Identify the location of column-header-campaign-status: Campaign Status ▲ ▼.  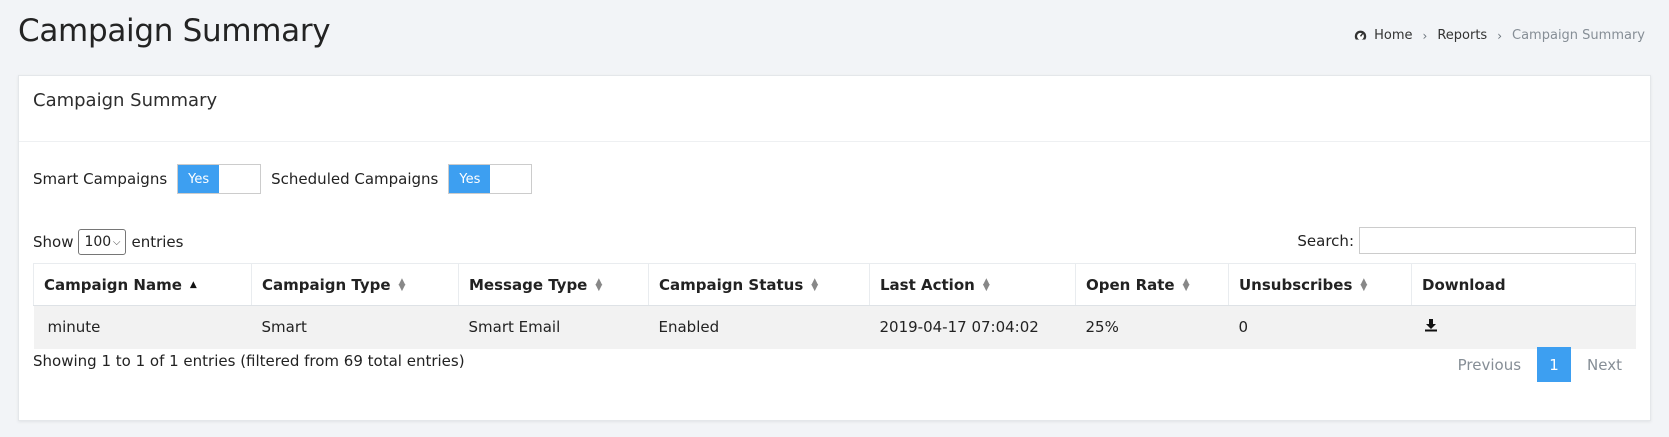
(759, 284).